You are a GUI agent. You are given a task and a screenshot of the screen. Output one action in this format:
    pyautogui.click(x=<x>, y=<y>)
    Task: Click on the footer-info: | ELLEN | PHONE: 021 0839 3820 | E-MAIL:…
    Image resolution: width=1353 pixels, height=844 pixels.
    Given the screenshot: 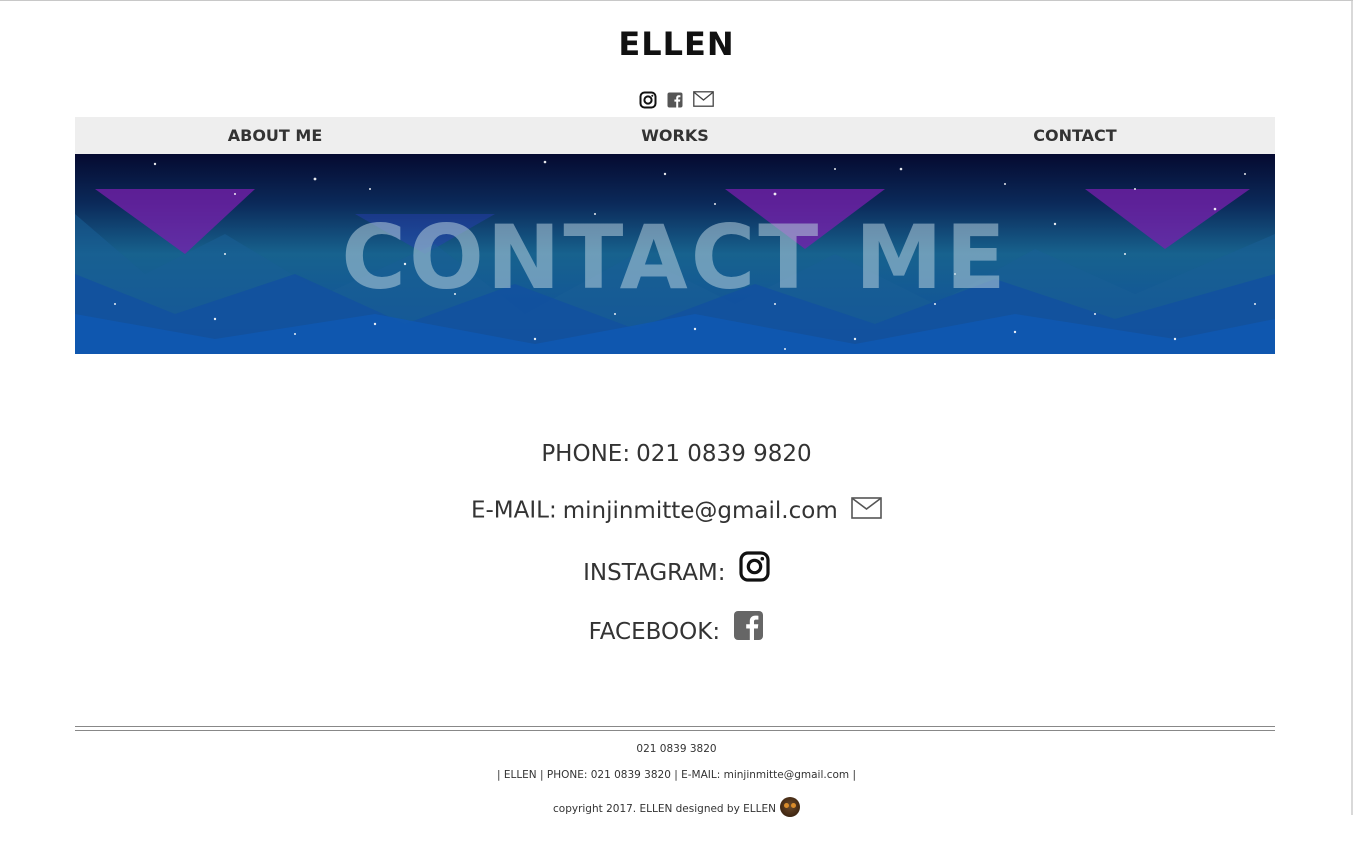 What is the action you would take?
    pyautogui.click(x=676, y=775)
    